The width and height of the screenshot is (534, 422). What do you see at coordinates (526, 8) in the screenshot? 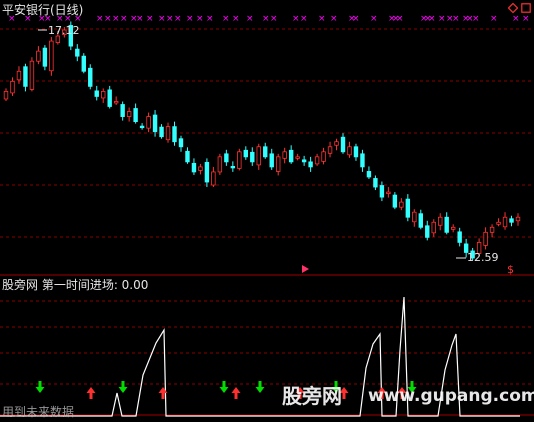
I see `window-square-icon` at bounding box center [526, 8].